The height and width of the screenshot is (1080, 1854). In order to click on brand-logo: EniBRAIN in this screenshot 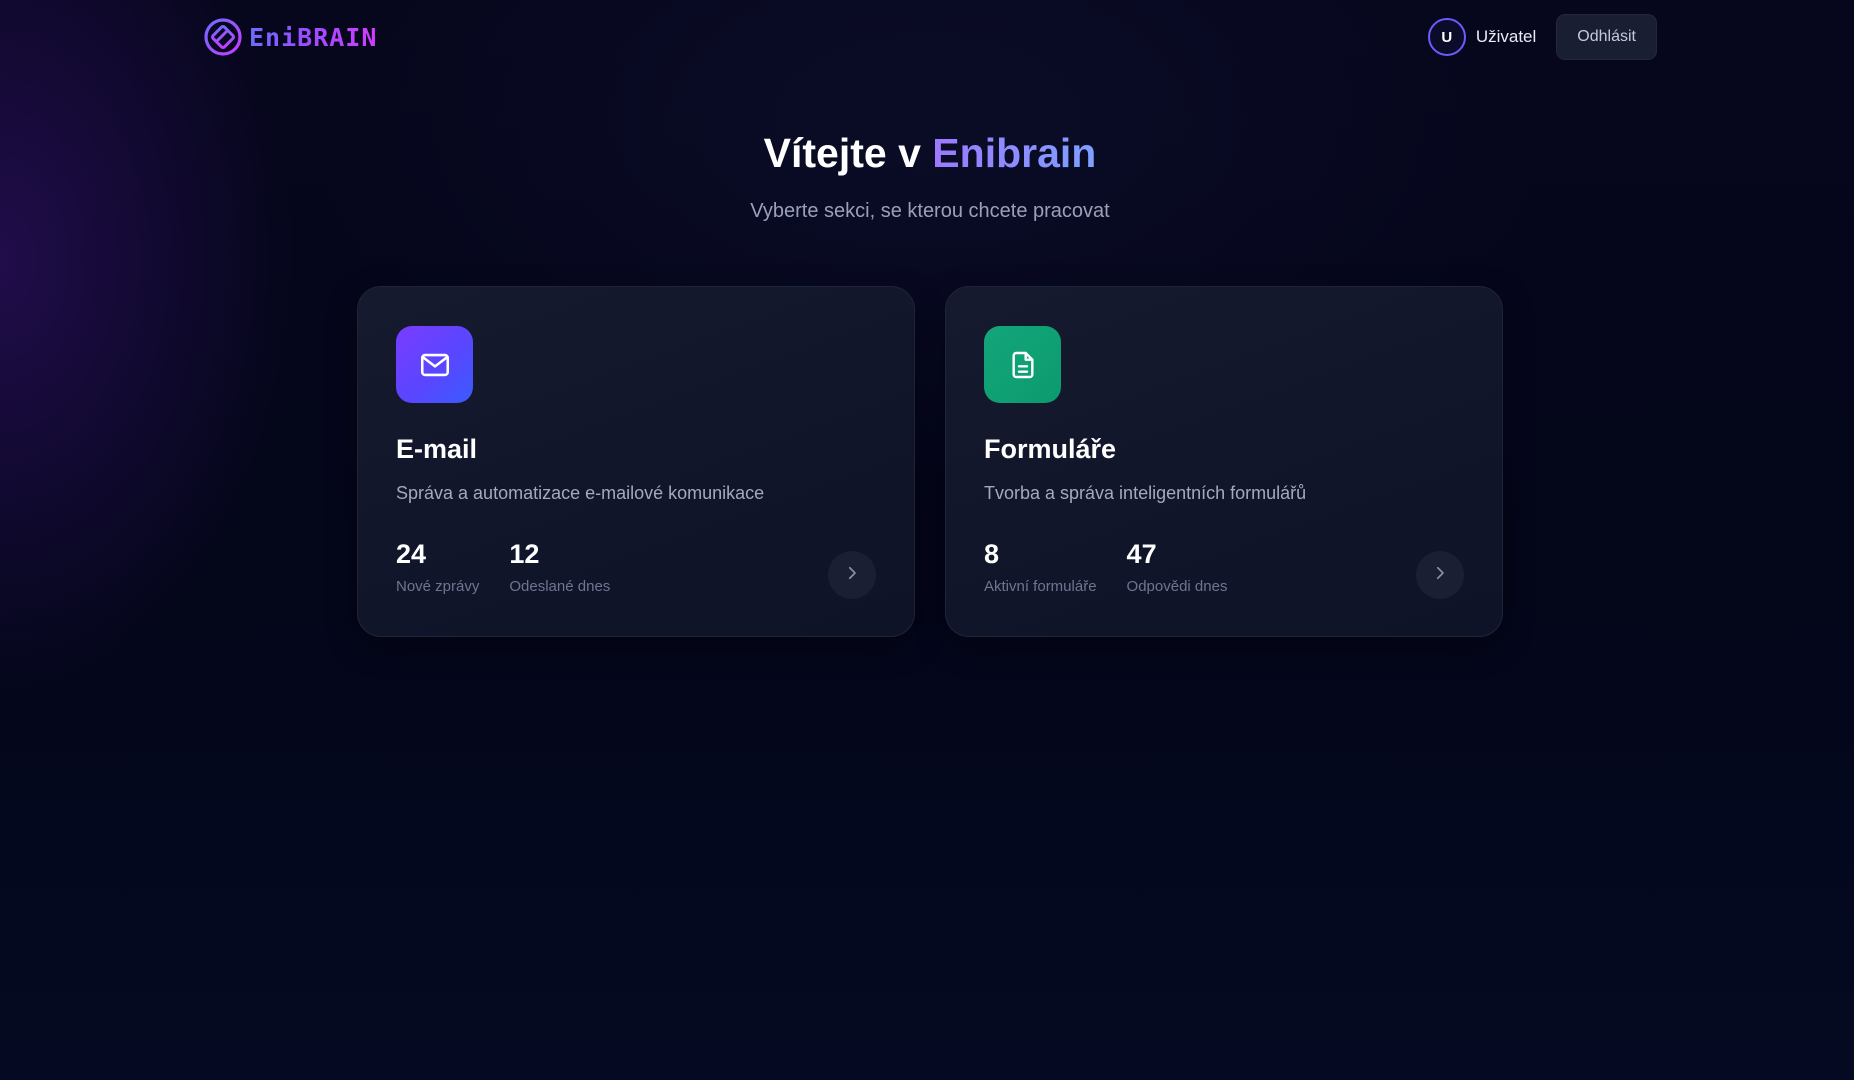, I will do `click(290, 37)`.